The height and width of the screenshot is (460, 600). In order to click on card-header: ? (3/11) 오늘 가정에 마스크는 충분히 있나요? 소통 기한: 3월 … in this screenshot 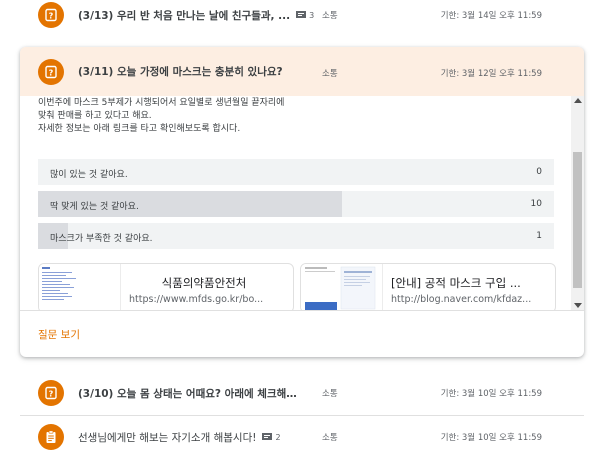, I will do `click(302, 71)`.